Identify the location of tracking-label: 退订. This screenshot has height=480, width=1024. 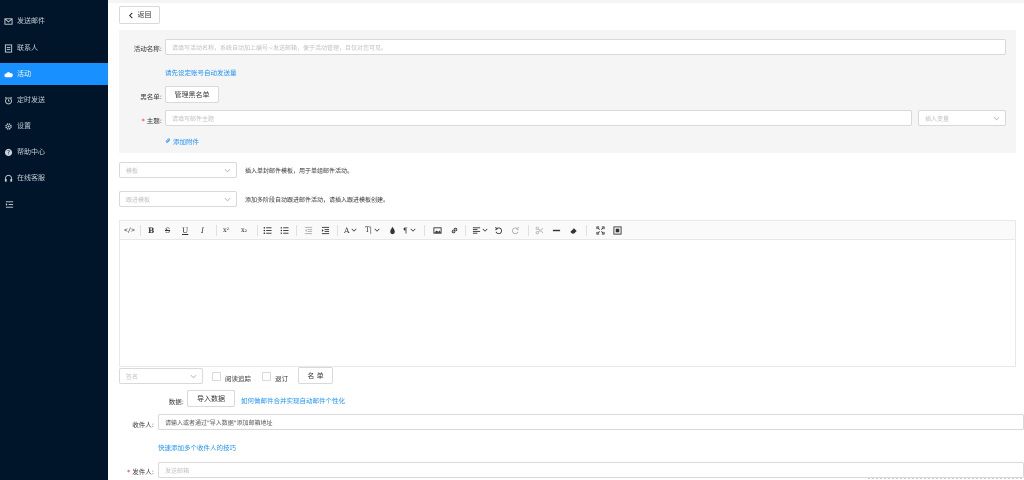
(281, 379).